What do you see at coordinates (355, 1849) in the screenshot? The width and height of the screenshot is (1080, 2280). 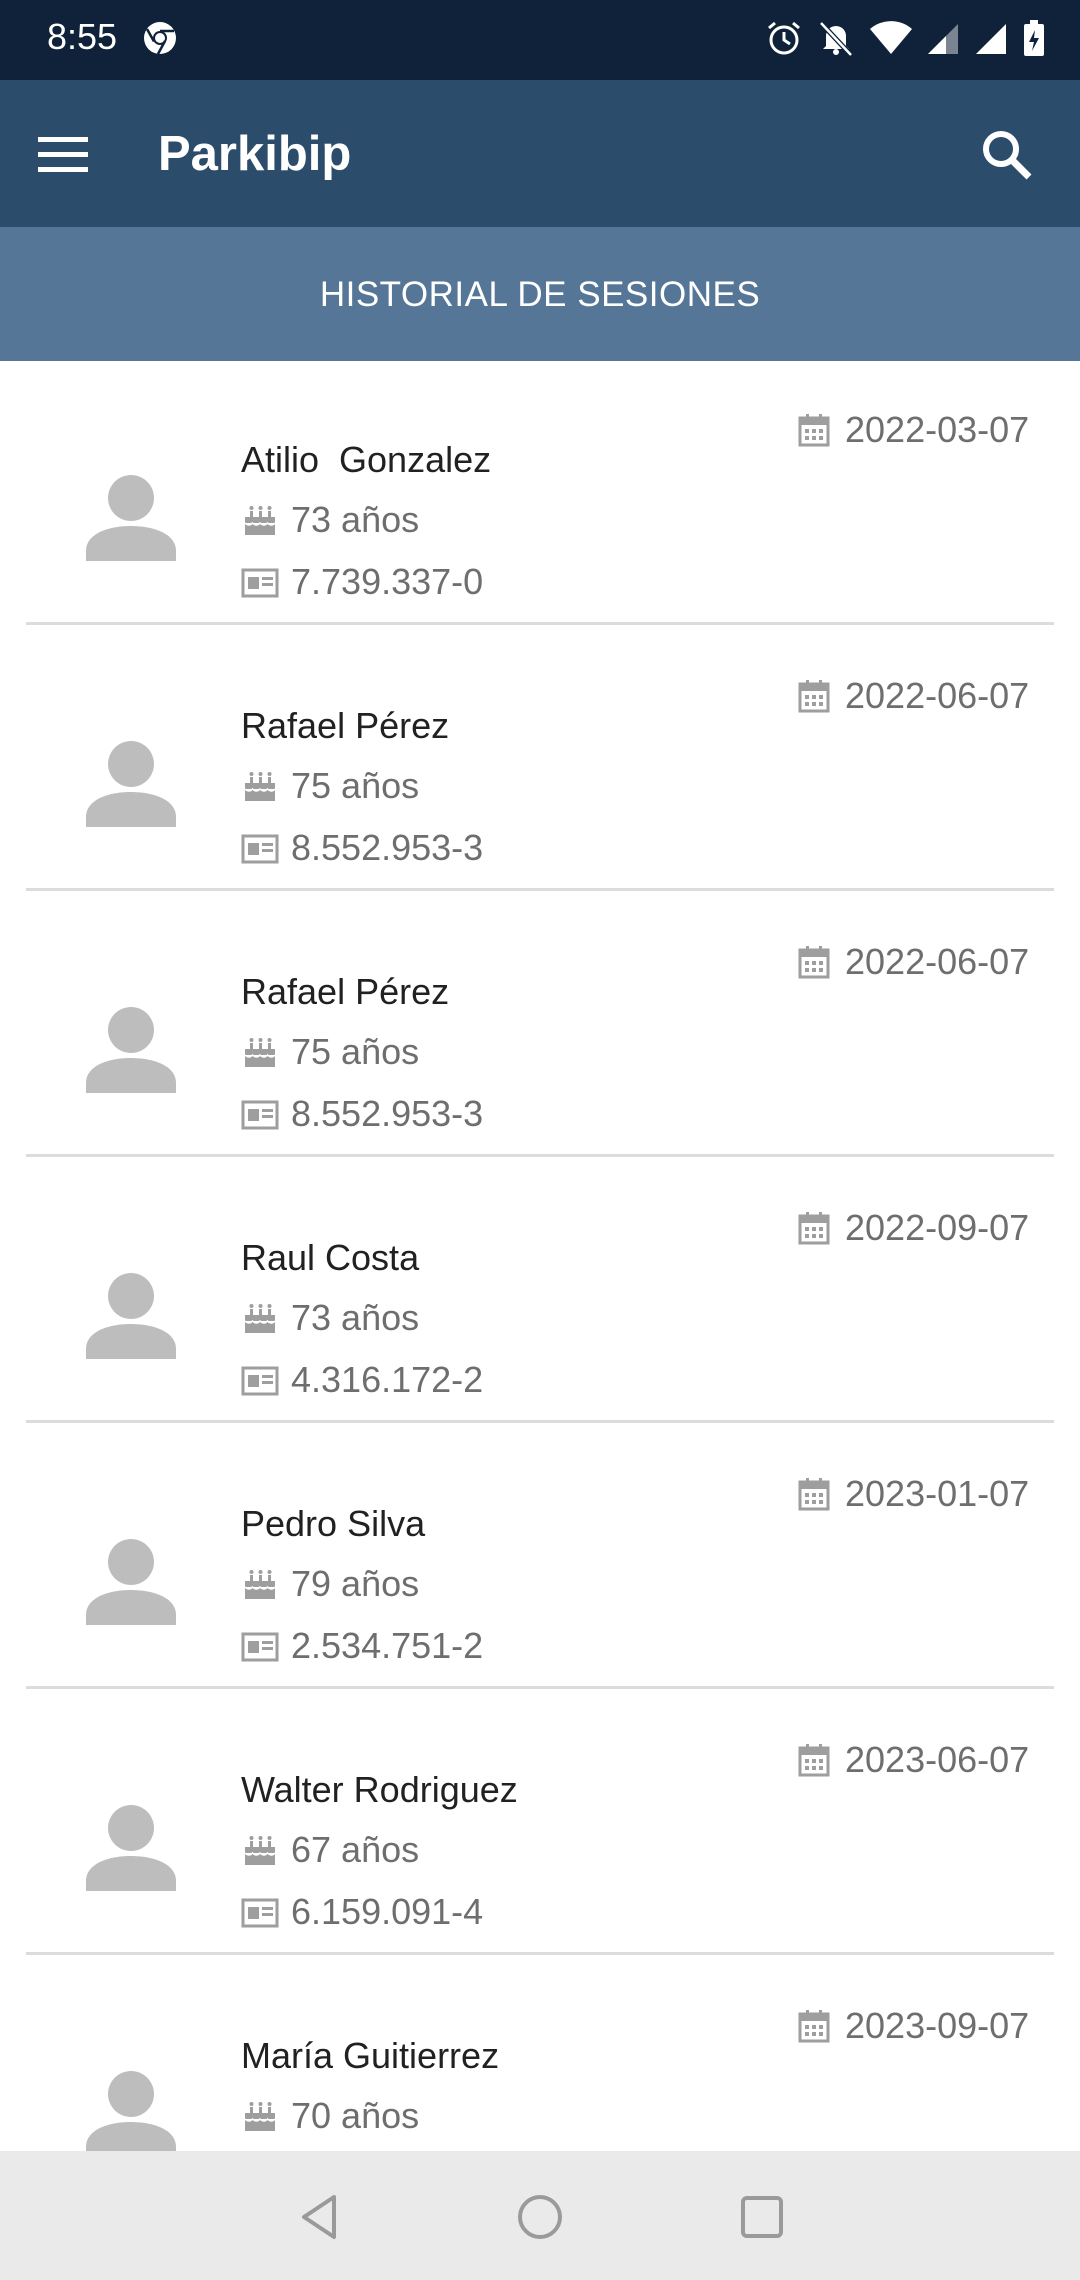 I see `patient-age: 67 años` at bounding box center [355, 1849].